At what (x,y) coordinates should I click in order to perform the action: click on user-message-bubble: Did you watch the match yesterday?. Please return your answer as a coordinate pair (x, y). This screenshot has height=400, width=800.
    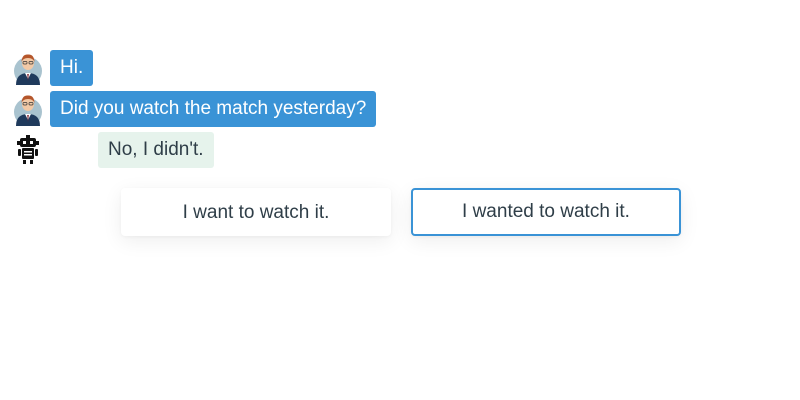
    Looking at the image, I should click on (213, 109).